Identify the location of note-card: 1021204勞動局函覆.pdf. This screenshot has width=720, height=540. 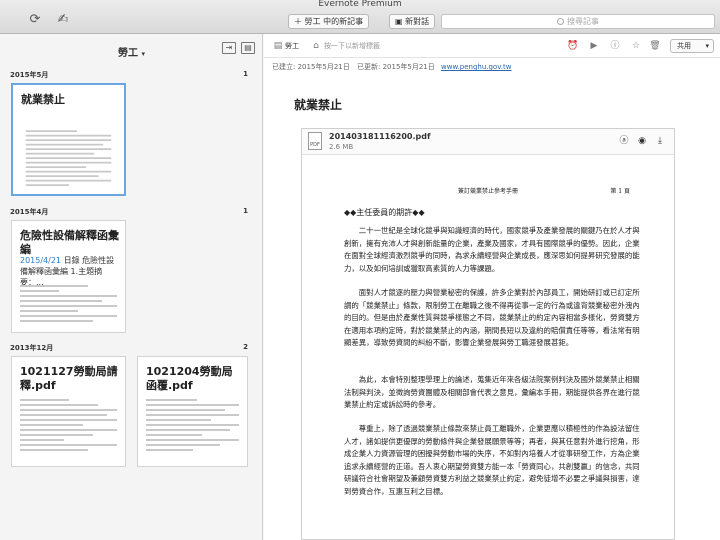
(192, 411).